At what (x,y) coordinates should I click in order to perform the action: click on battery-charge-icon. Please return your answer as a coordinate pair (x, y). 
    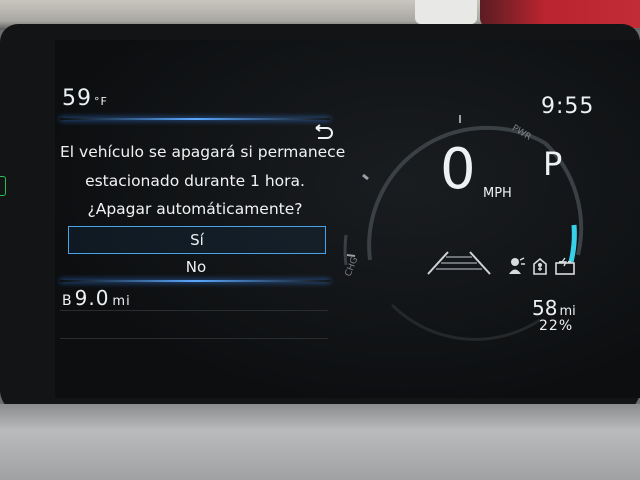
    Looking at the image, I should click on (565, 266).